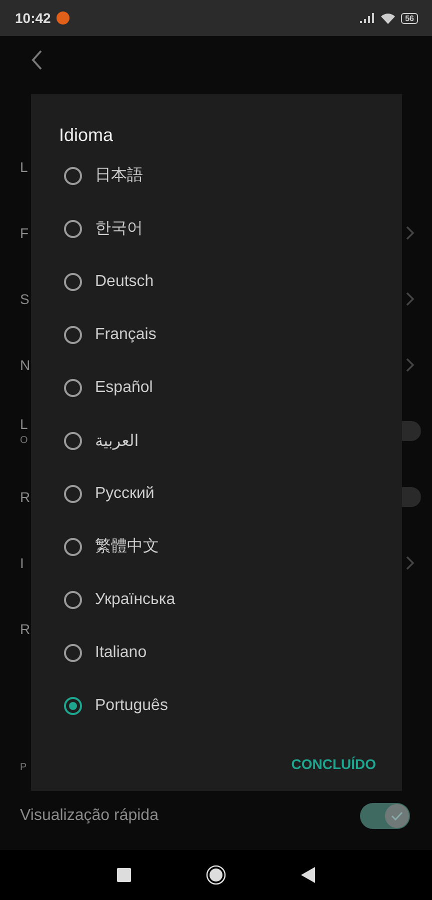  I want to click on language-option: 繁體中文, so click(127, 546).